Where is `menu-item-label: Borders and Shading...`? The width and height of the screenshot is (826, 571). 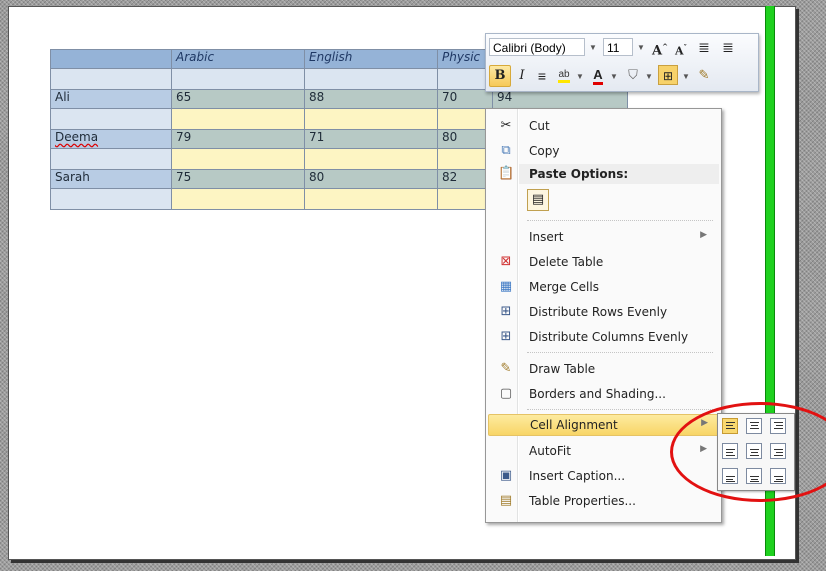 menu-item-label: Borders and Shading... is located at coordinates (597, 394).